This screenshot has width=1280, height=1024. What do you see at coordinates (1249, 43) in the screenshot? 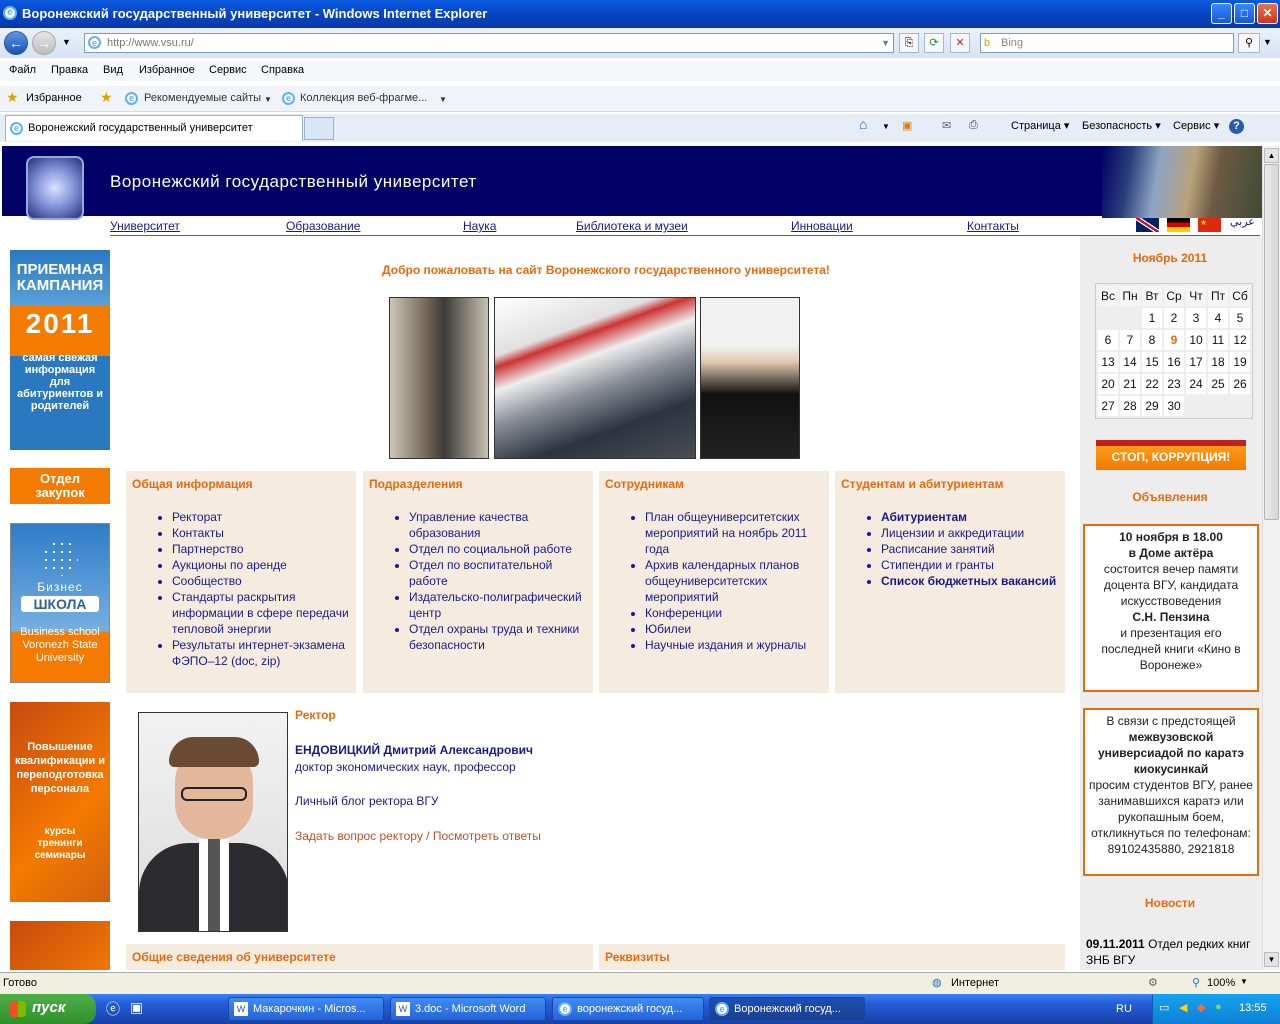
I see `search-icon: ⚲` at bounding box center [1249, 43].